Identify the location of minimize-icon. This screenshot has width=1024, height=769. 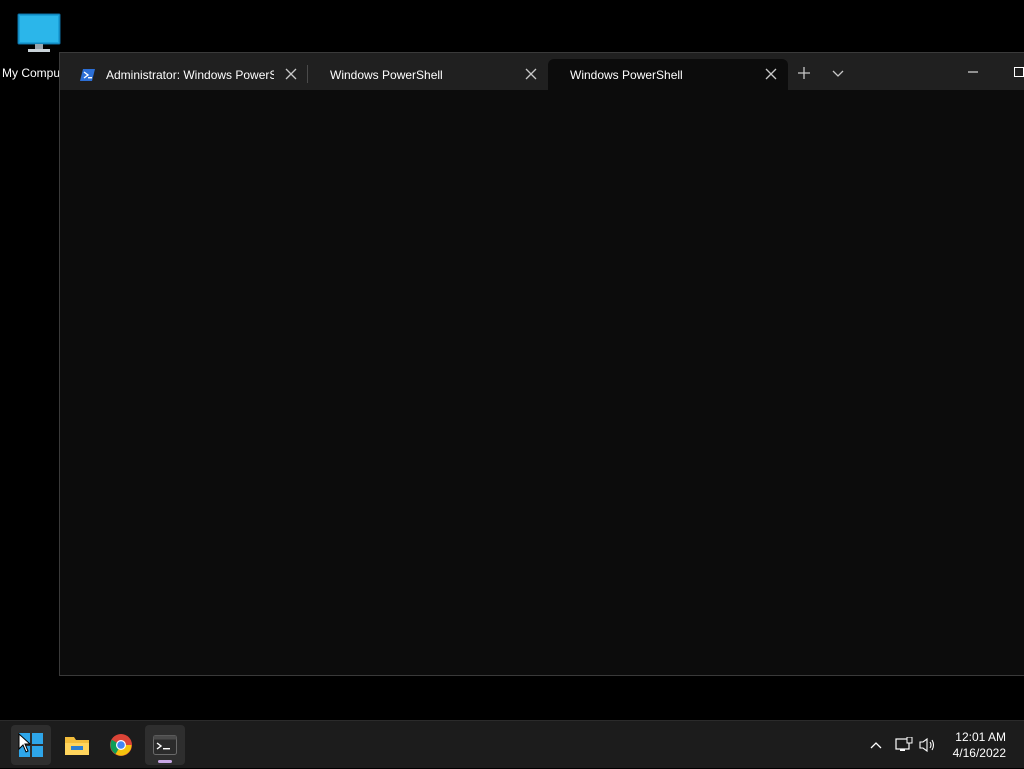
(973, 71).